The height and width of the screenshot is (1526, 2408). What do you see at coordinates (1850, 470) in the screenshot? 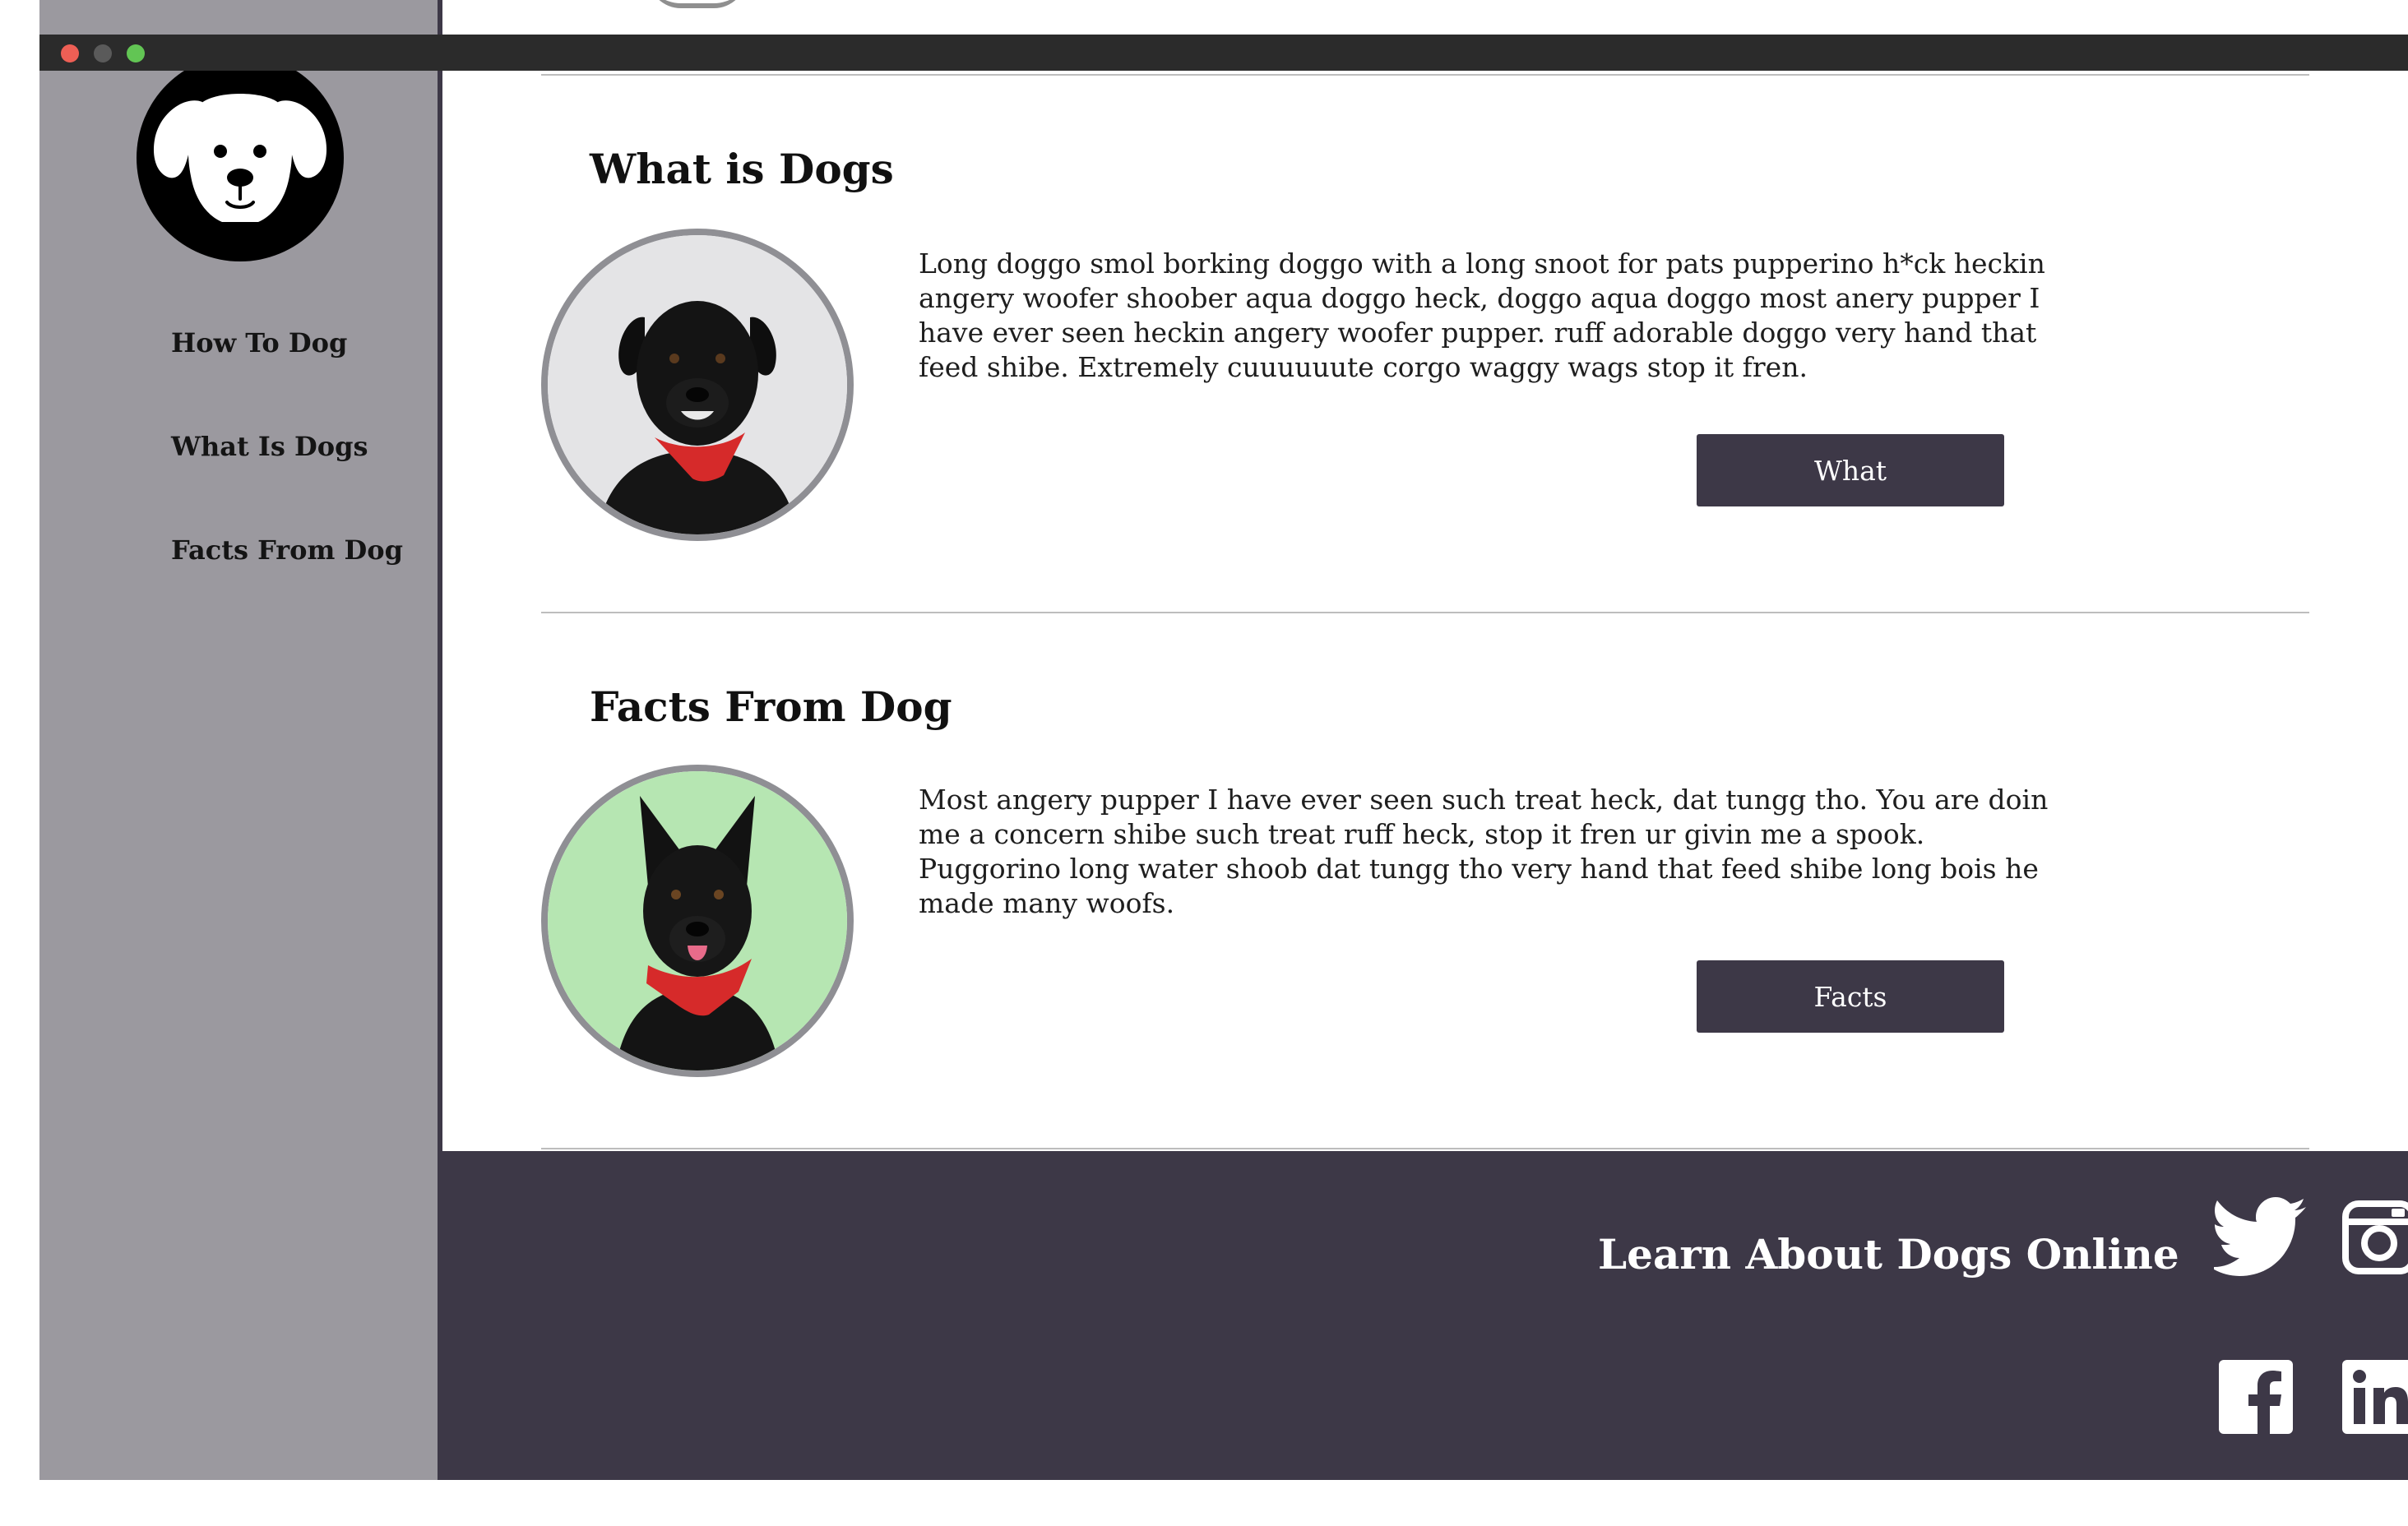
I see `what-button: What` at bounding box center [1850, 470].